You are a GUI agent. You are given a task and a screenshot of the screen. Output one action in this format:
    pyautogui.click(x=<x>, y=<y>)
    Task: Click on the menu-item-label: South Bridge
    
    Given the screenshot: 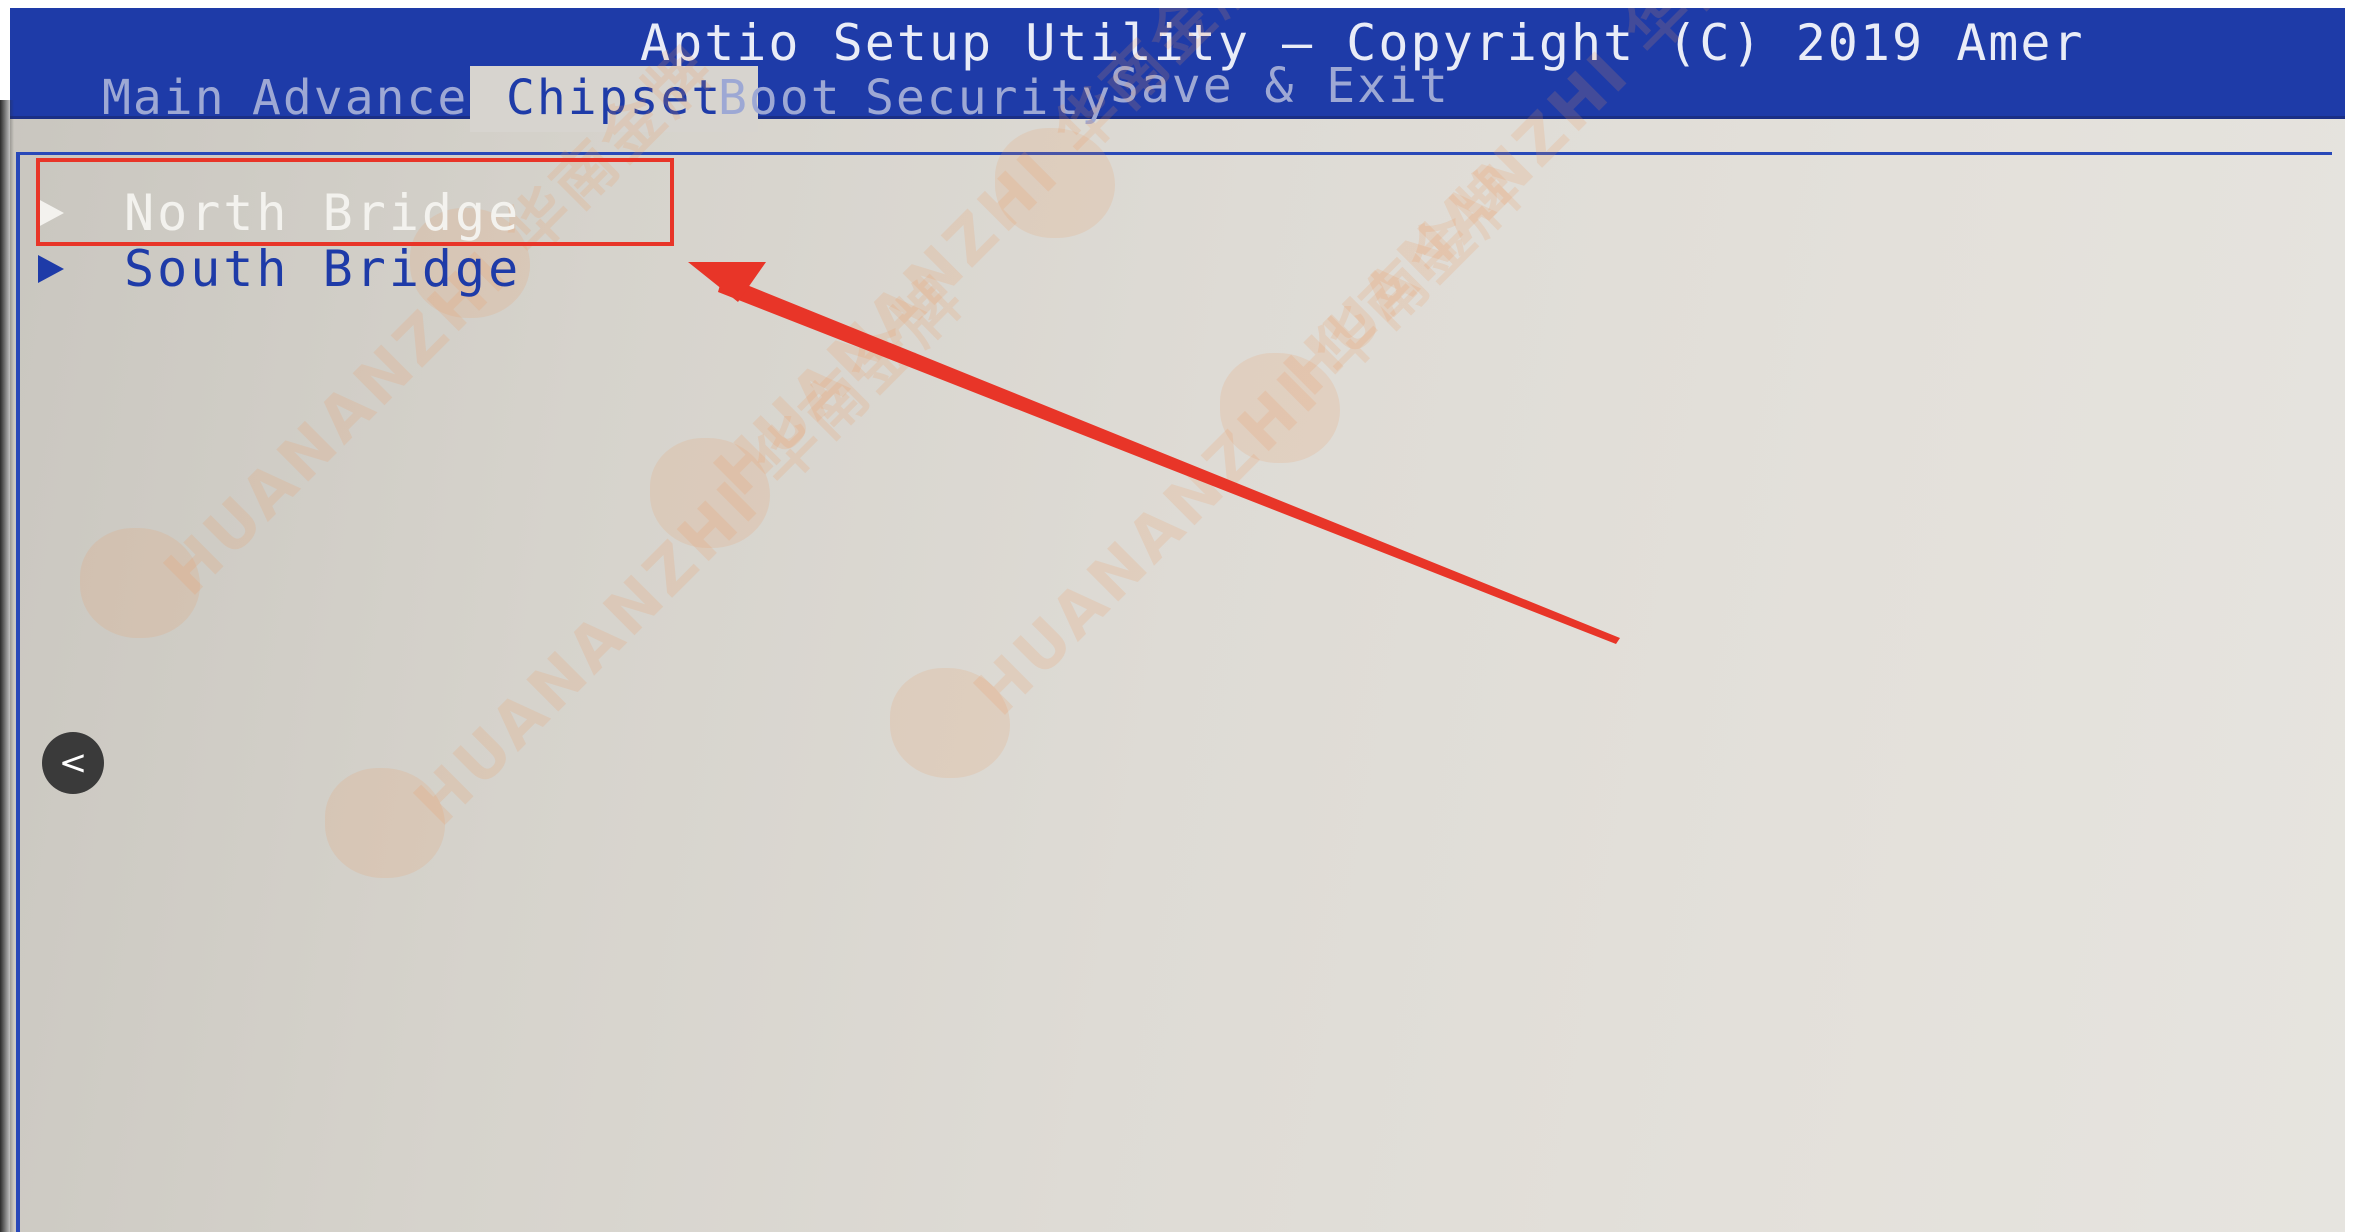 What is the action you would take?
    pyautogui.click(x=323, y=269)
    